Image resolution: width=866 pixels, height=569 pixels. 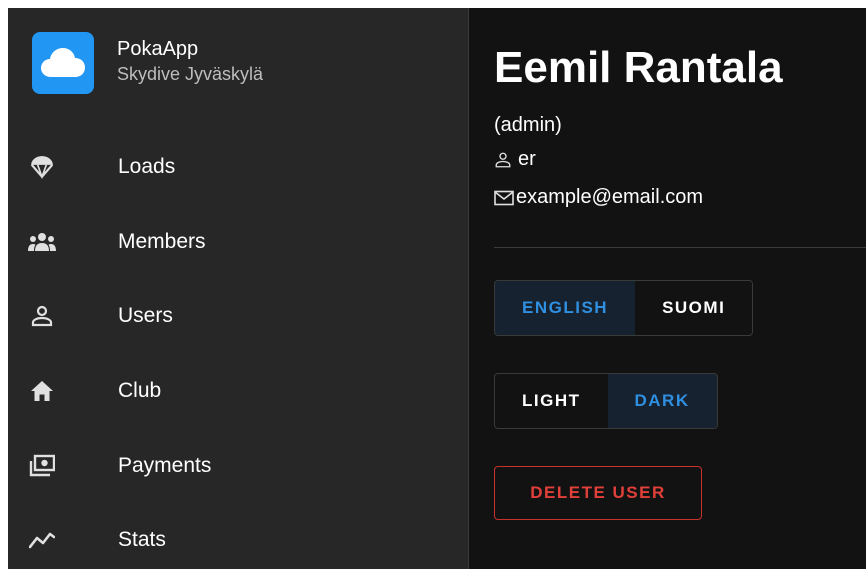 What do you see at coordinates (238, 465) in the screenshot?
I see `sidebar-item-payments: Payments` at bounding box center [238, 465].